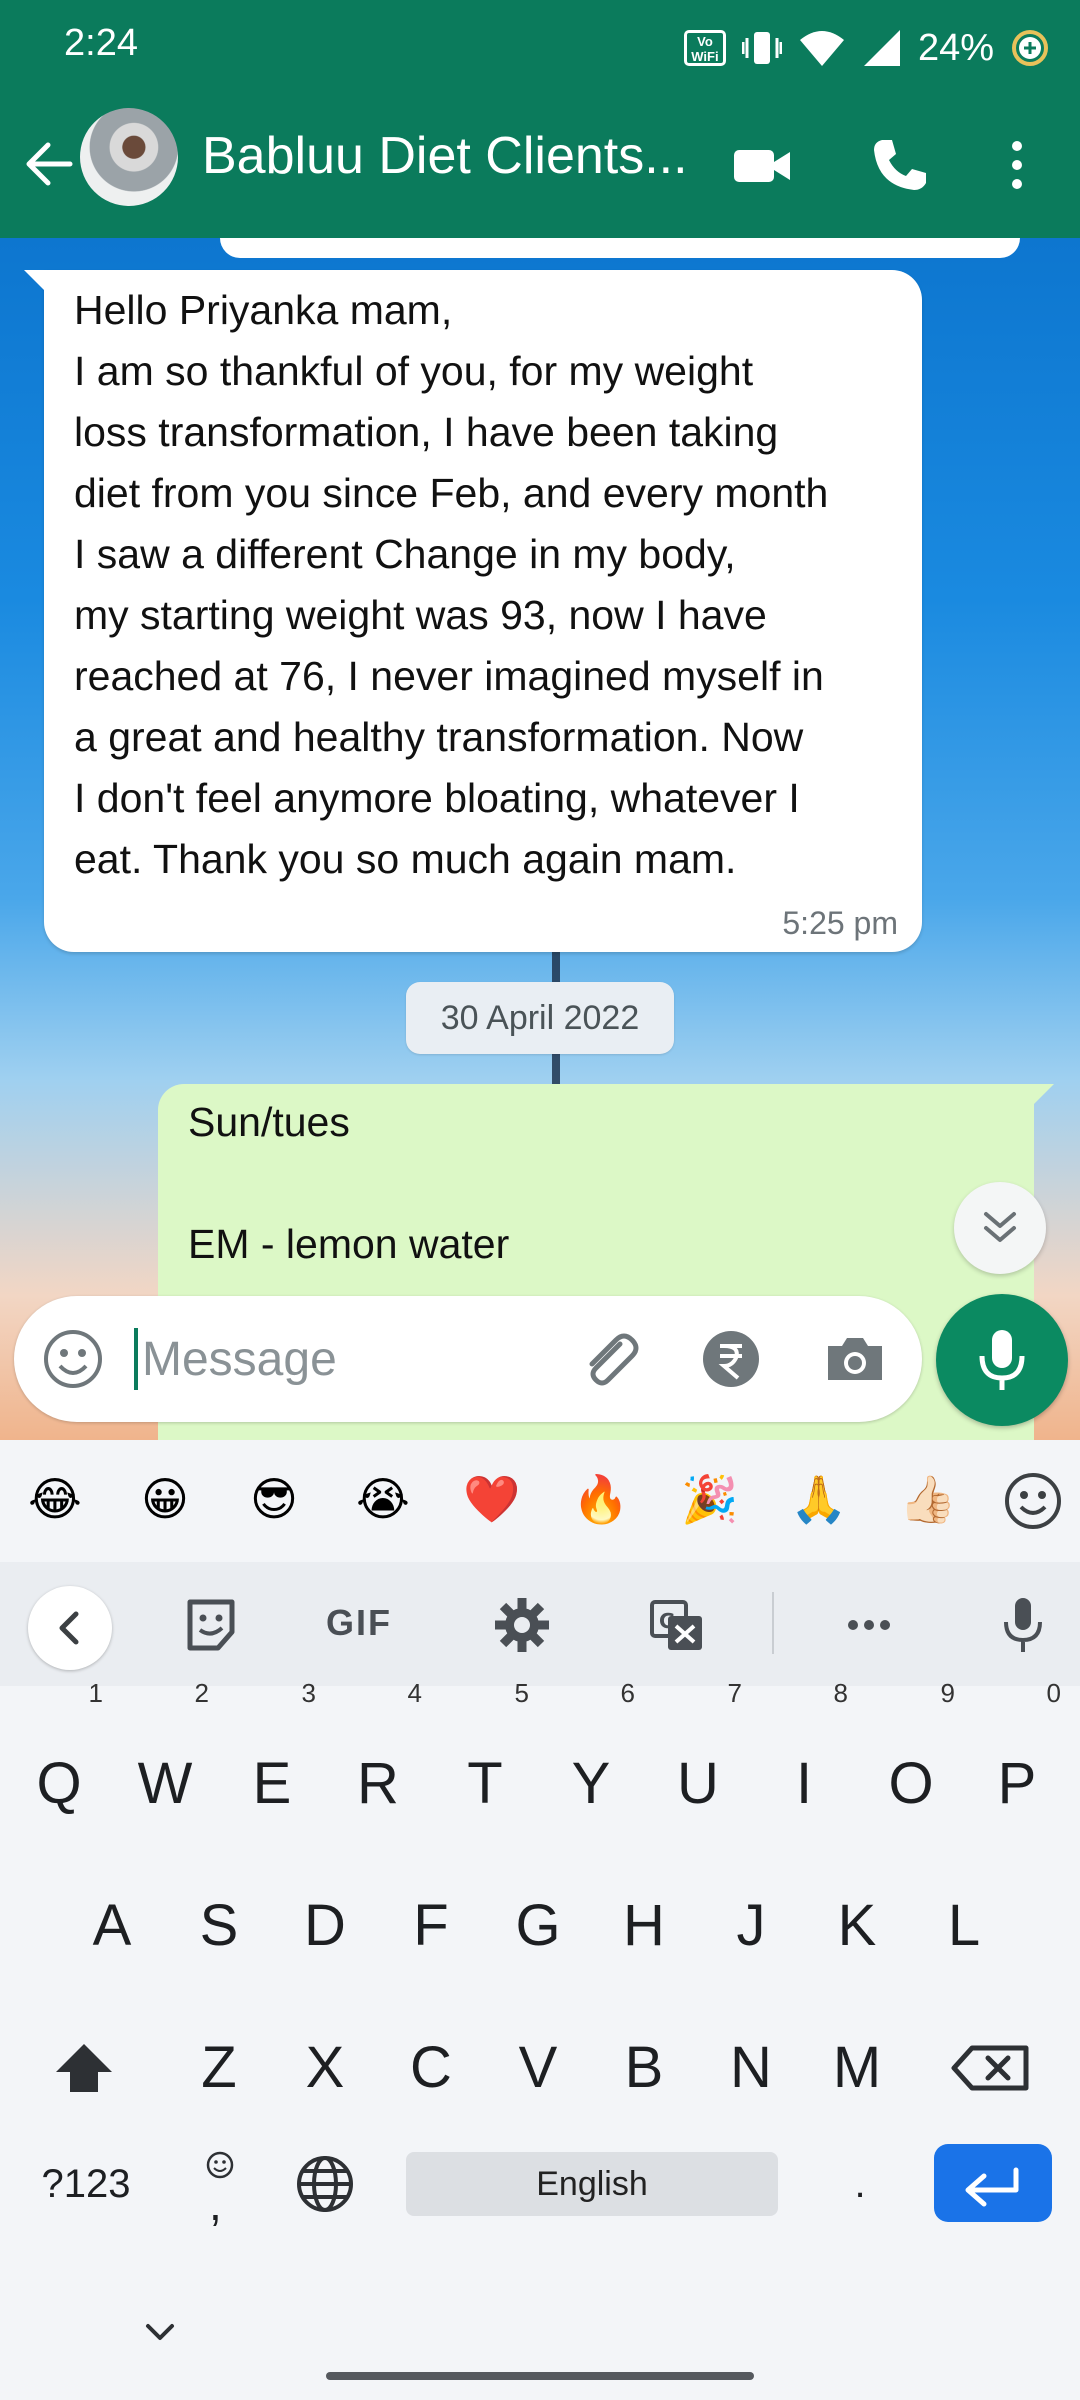  Describe the element at coordinates (620, 248) in the screenshot. I see `previous-message-bubble` at that location.